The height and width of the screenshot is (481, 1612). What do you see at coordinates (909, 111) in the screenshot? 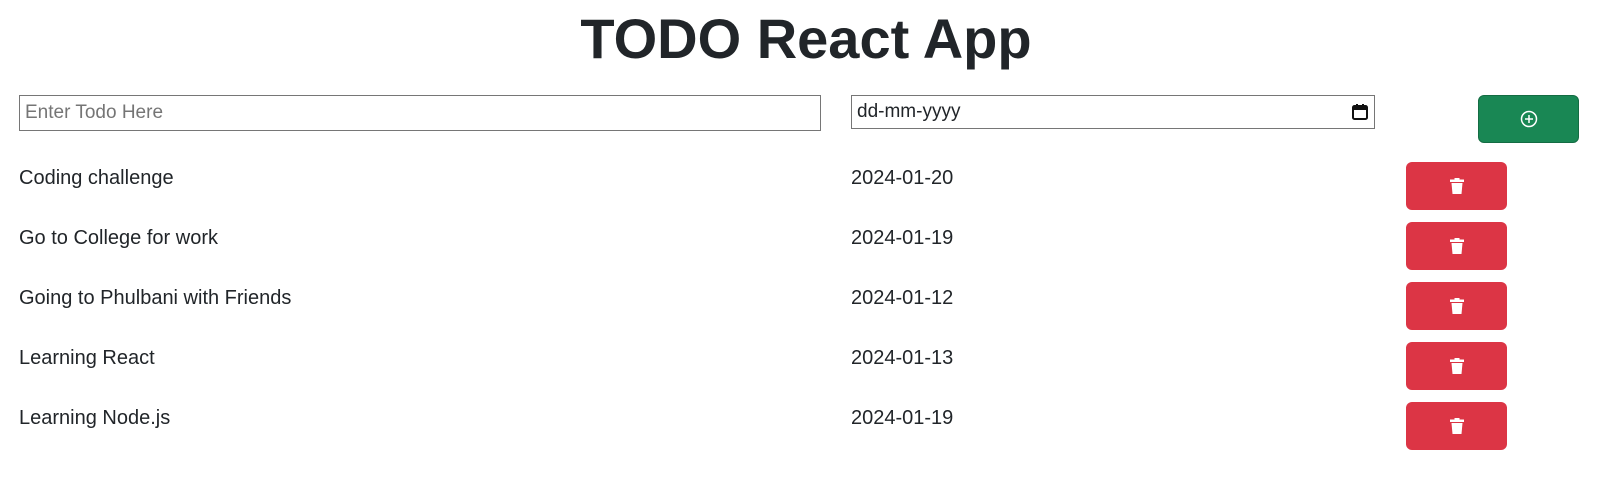
I see `date-input-value: dd-mm-yyyy` at bounding box center [909, 111].